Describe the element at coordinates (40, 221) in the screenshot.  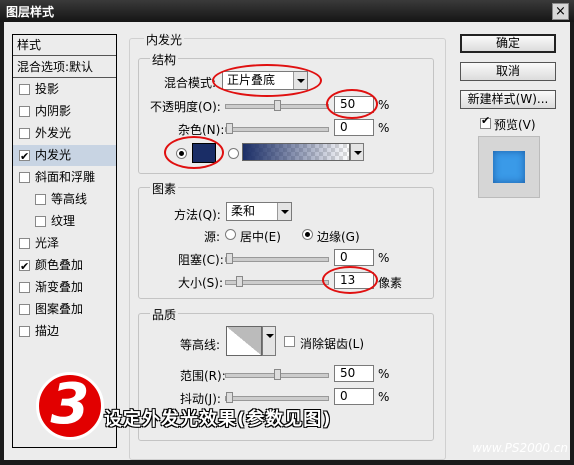
I see `texture-checkbox` at that location.